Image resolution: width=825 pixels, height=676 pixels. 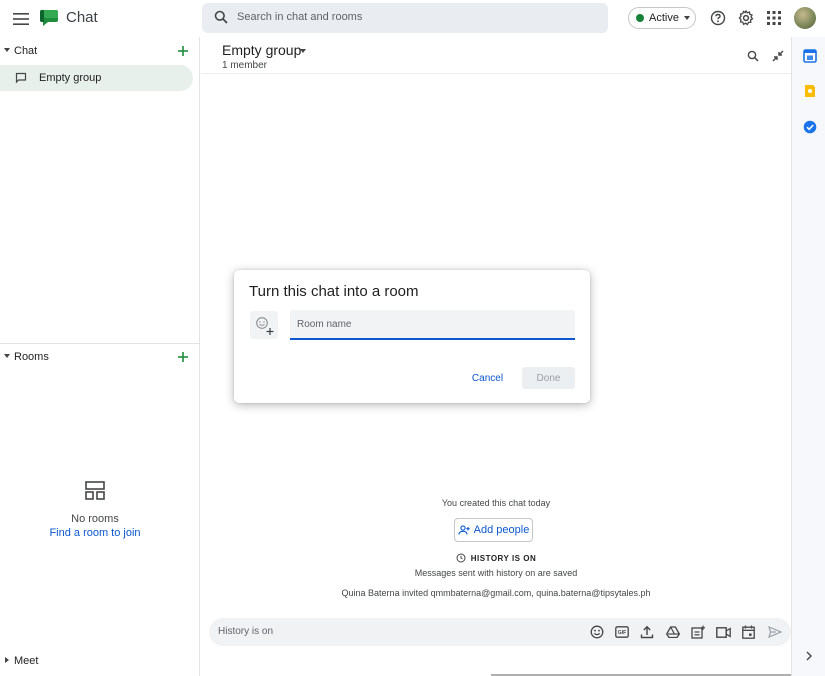 I want to click on add-emoji-button, so click(x=264, y=325).